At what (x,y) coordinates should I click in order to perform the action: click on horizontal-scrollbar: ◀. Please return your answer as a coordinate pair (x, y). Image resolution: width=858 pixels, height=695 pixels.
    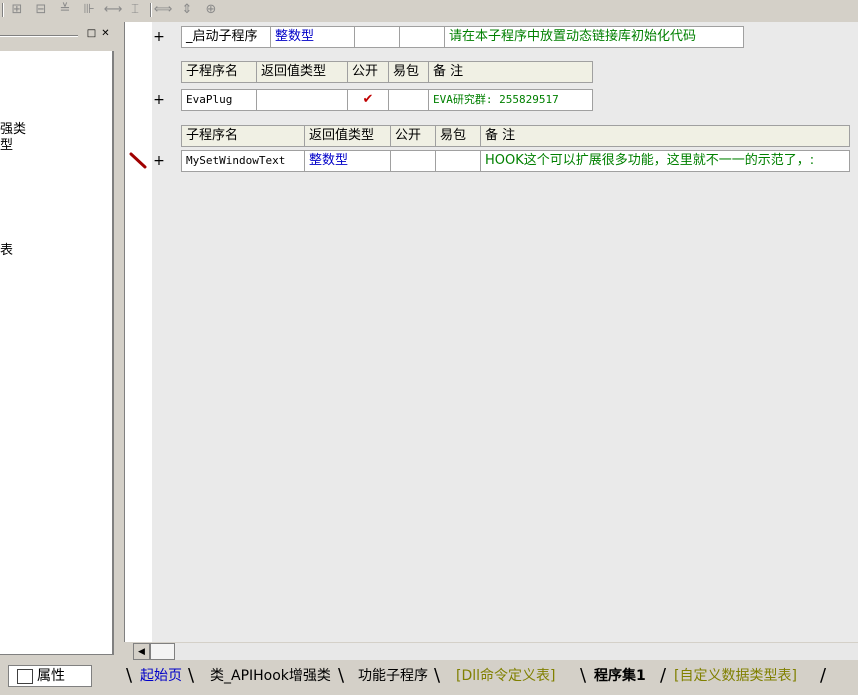
    Looking at the image, I should click on (495, 651).